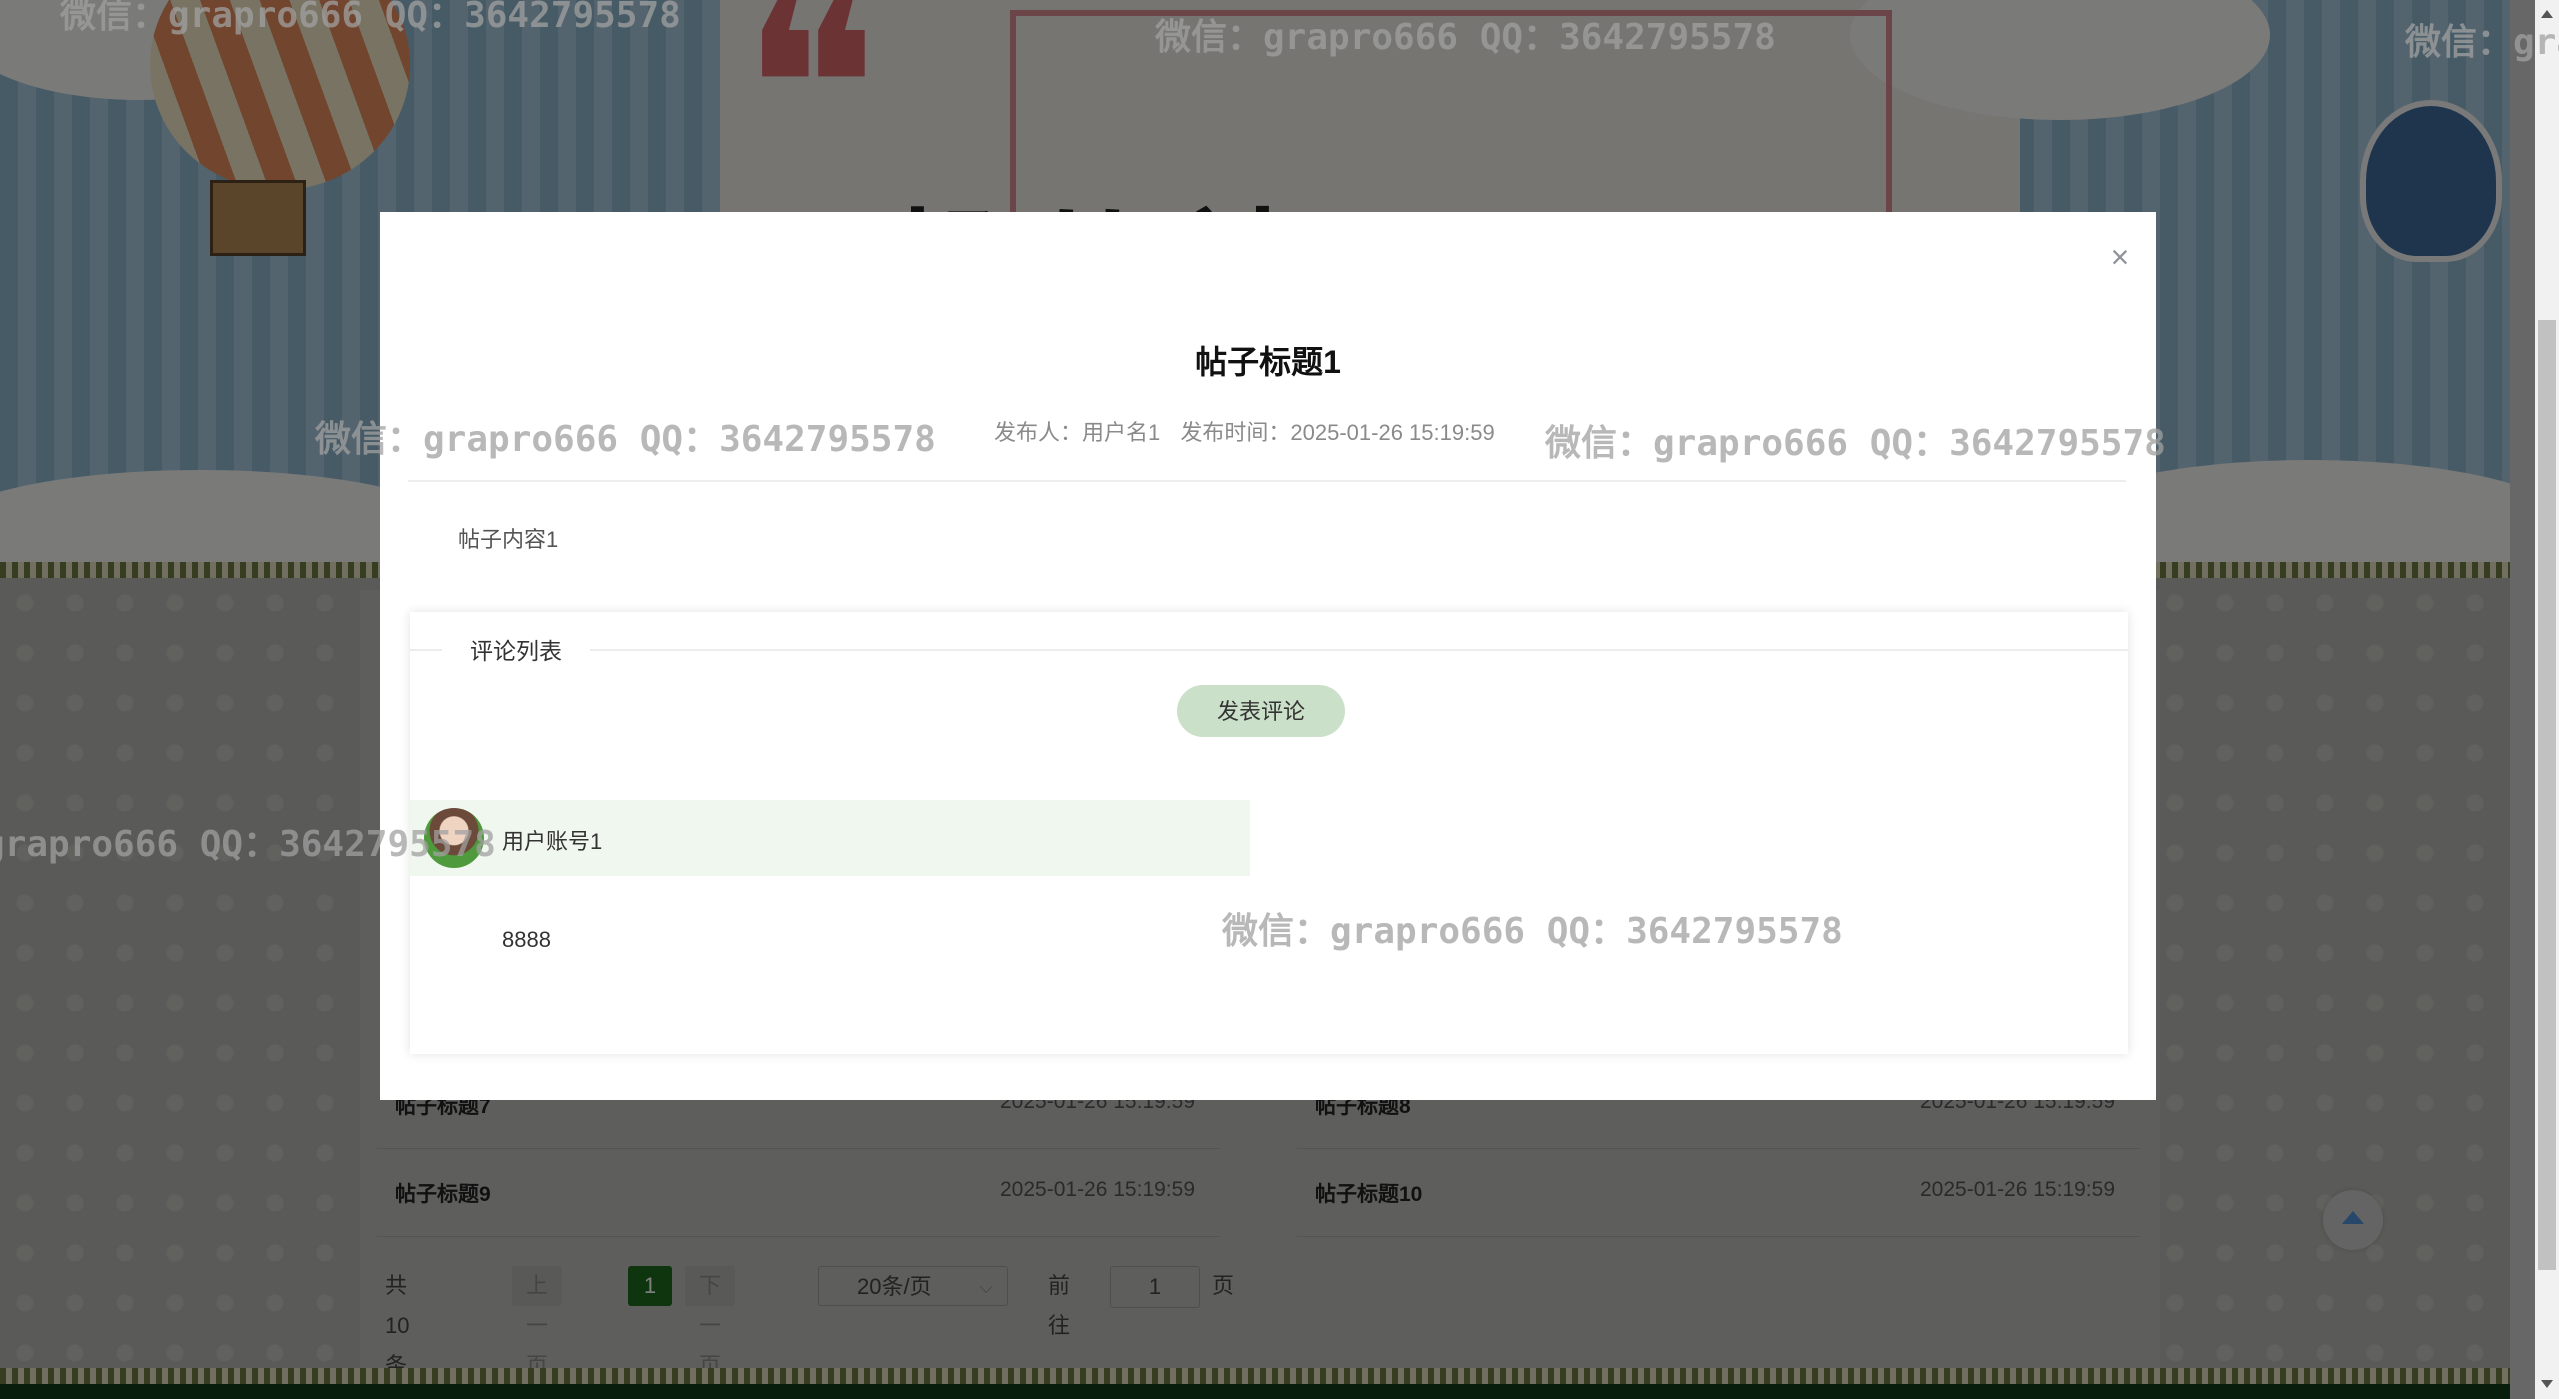 This screenshot has width=2559, height=1399. What do you see at coordinates (508, 539) in the screenshot?
I see `post-content: 帖子内容1` at bounding box center [508, 539].